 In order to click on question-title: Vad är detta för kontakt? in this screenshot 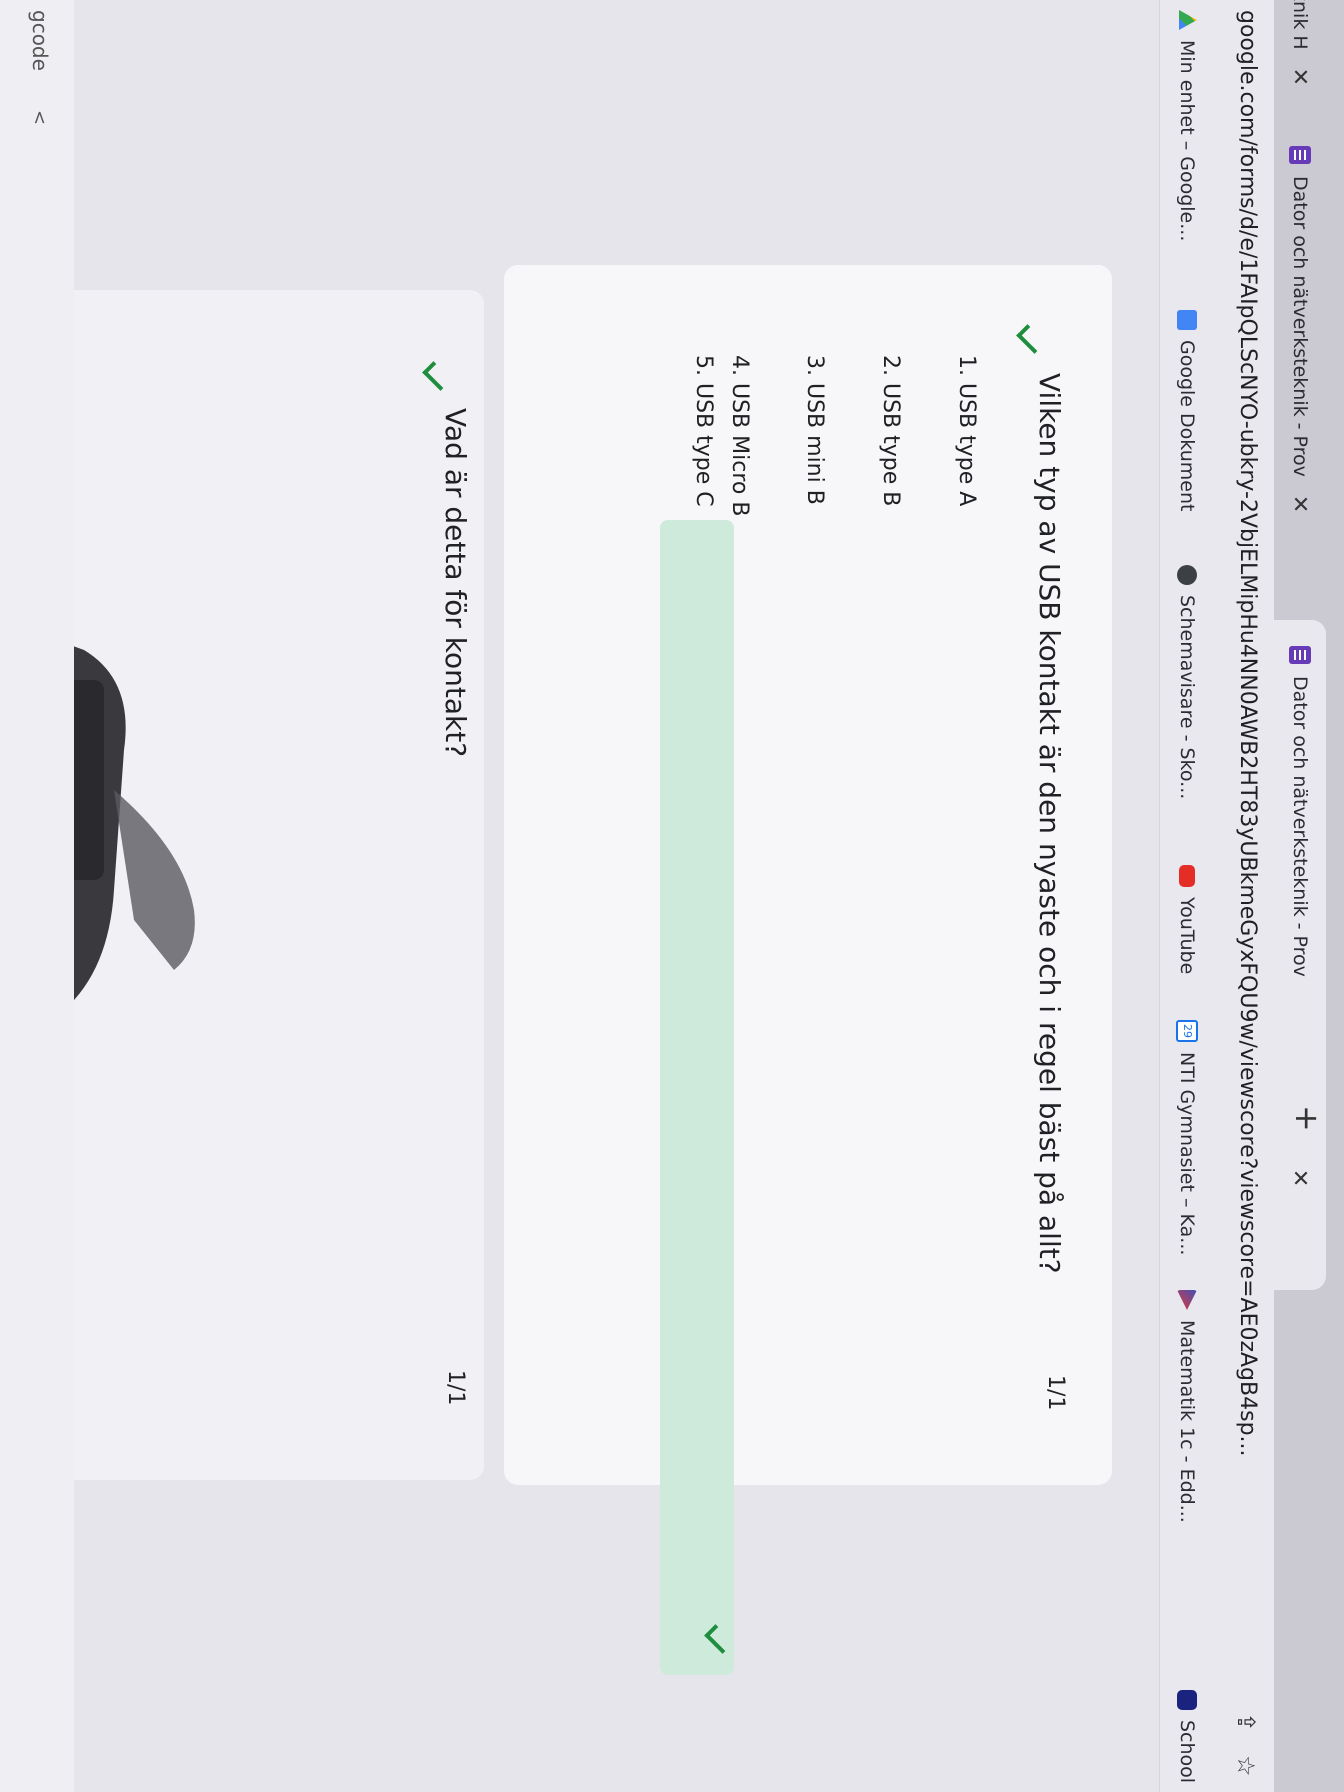, I will do `click(455, 583)`.